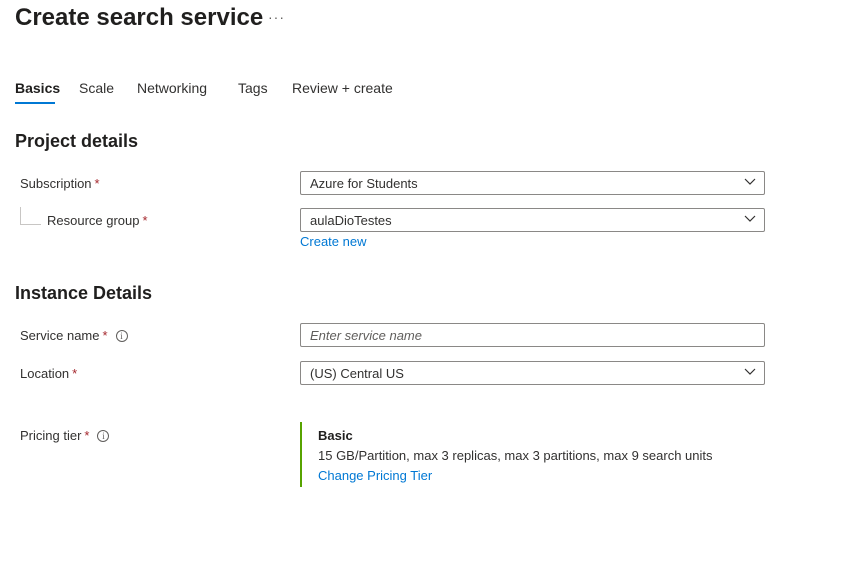 The height and width of the screenshot is (585, 847). What do you see at coordinates (84, 293) in the screenshot?
I see `instance-details-heading: Instance Details` at bounding box center [84, 293].